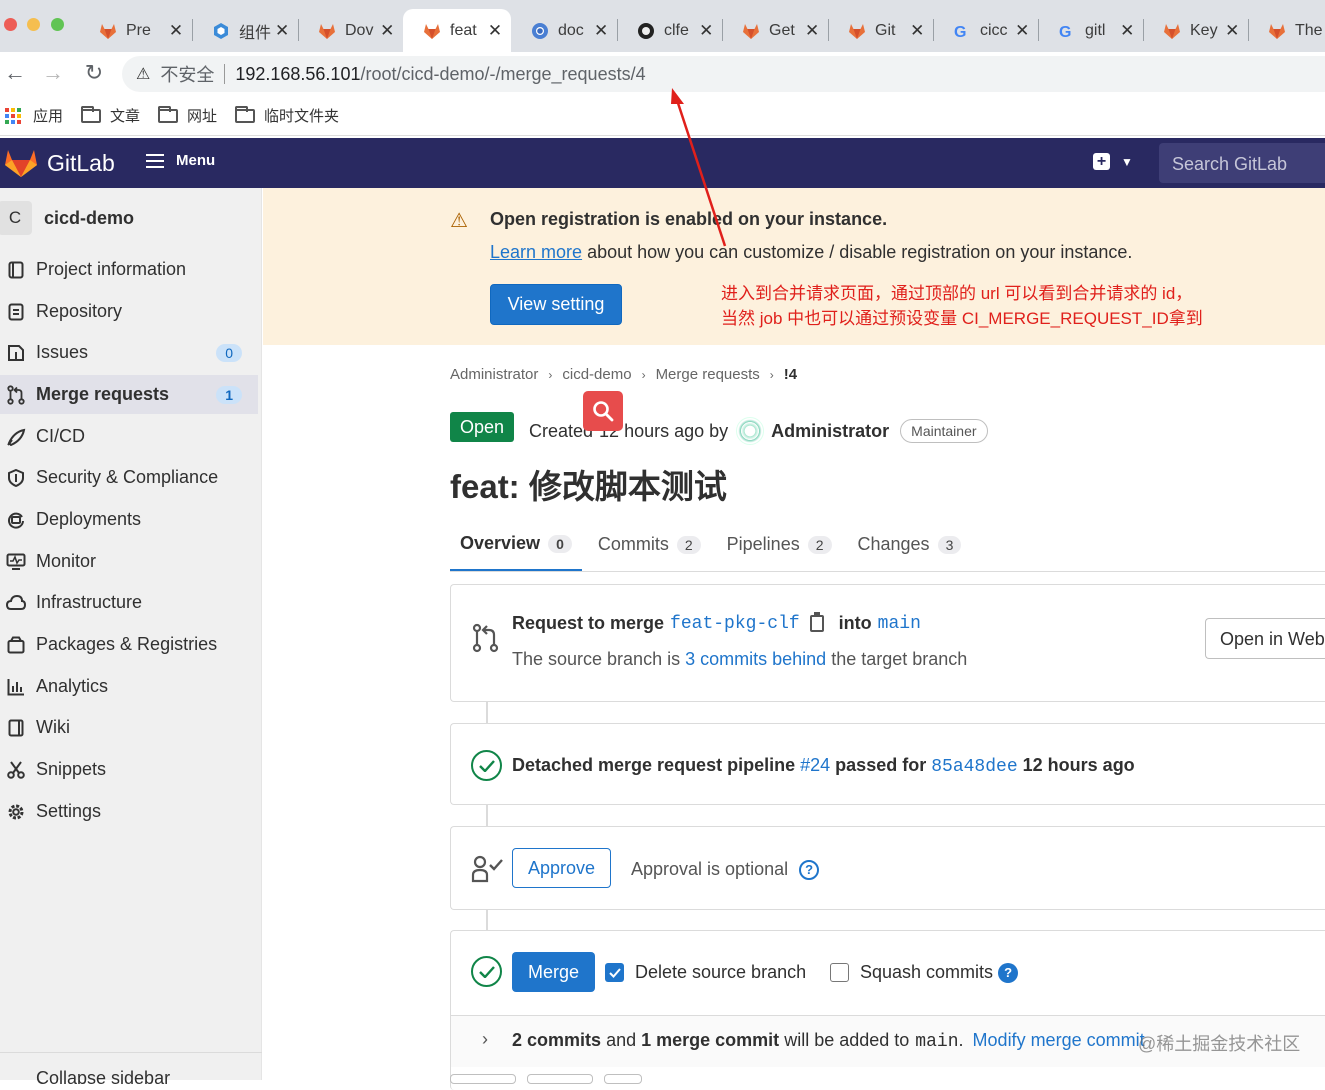 This screenshot has width=1325, height=1090. Describe the element at coordinates (721, 972) in the screenshot. I see `delete-branch-label: Delete source branch` at that location.